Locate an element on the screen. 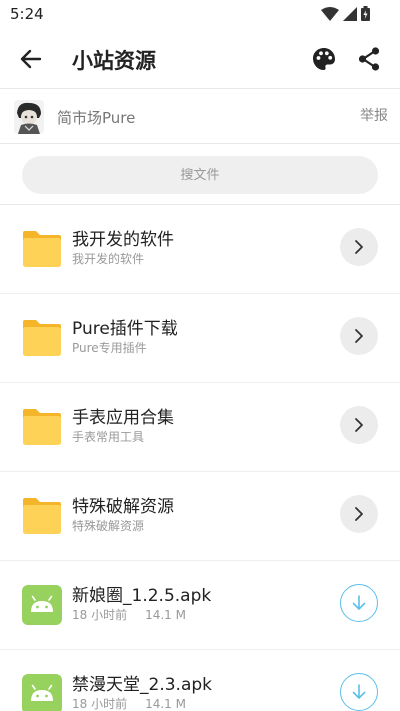 This screenshot has width=400, height=711. share-icon is located at coordinates (369, 59).